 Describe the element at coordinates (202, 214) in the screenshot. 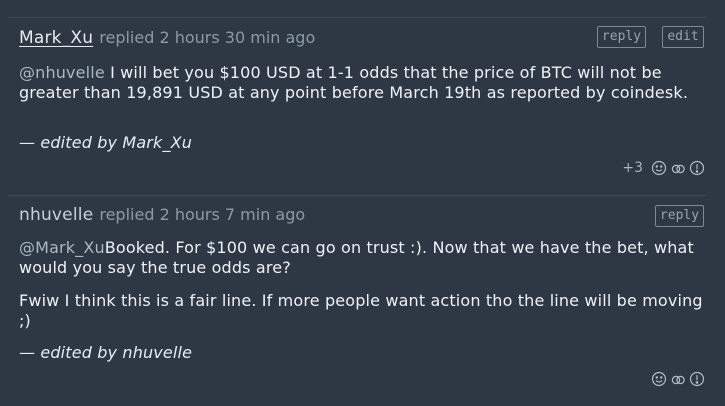

I see `reply-timestamp: replied 2 hours 7 min ago` at that location.